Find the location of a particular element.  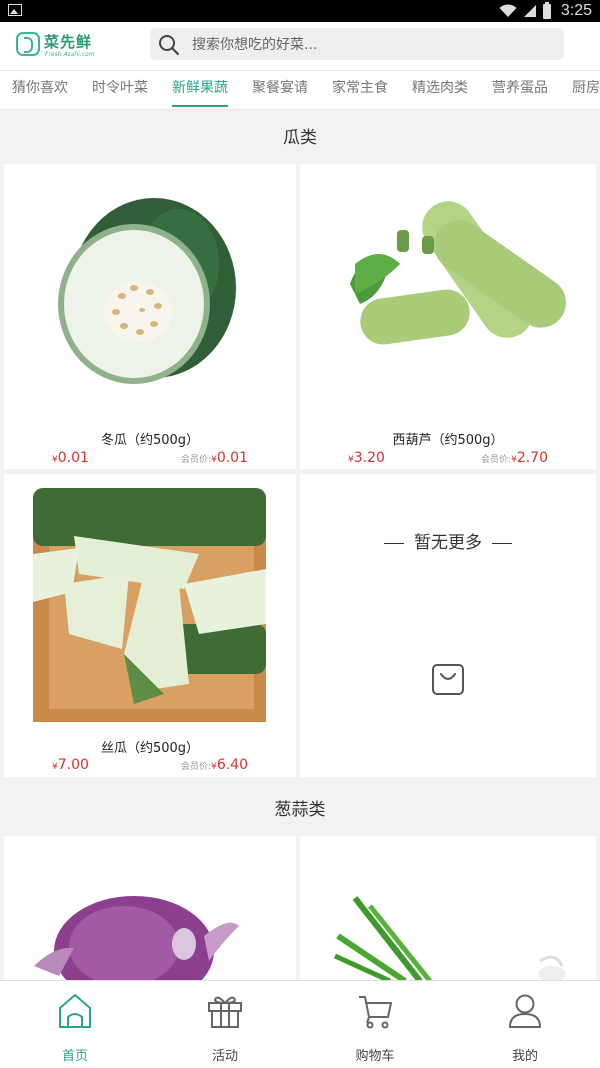

nav-cart: 购物车 is located at coordinates (375, 1024).